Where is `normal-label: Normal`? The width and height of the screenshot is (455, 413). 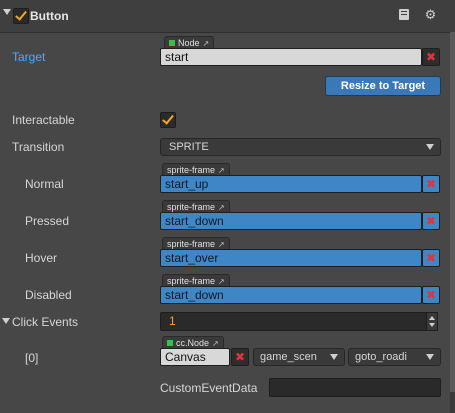 normal-label: Normal is located at coordinates (44, 184).